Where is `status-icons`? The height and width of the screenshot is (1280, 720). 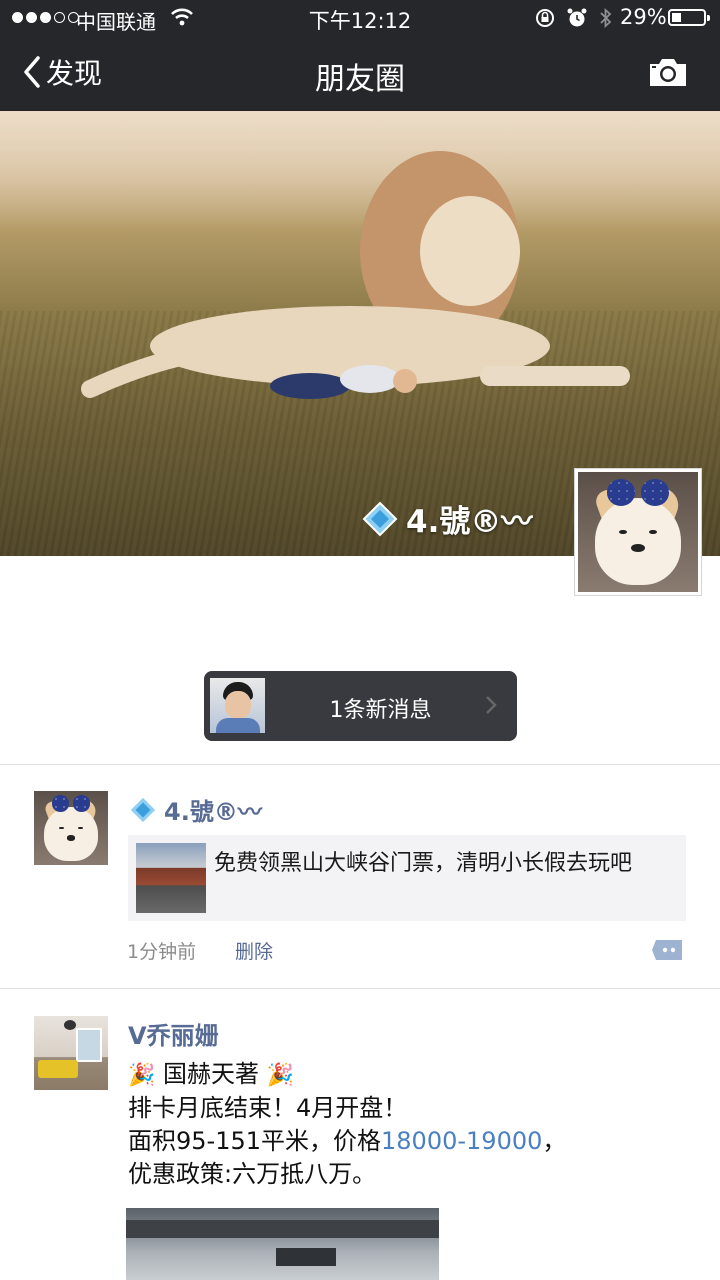 status-icons is located at coordinates (574, 18).